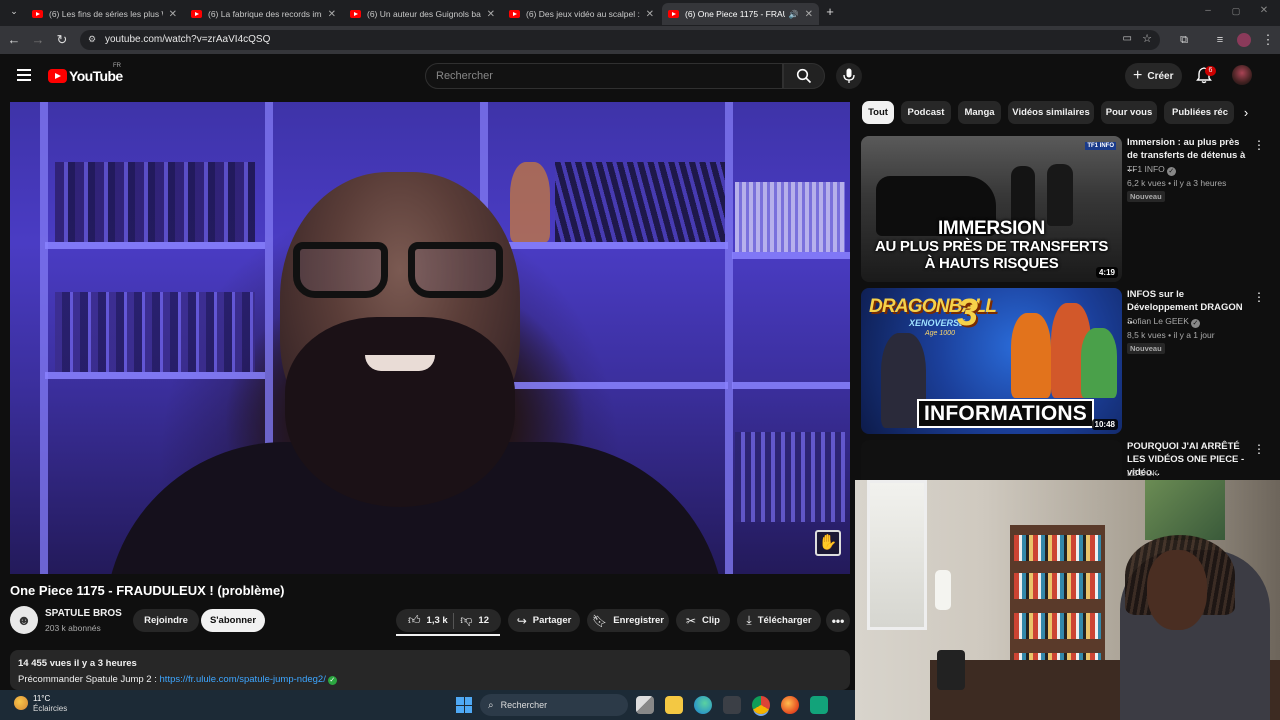 This screenshot has height=720, width=1280. What do you see at coordinates (1129, 112) in the screenshot?
I see `chip-for-you: Pour vous` at bounding box center [1129, 112].